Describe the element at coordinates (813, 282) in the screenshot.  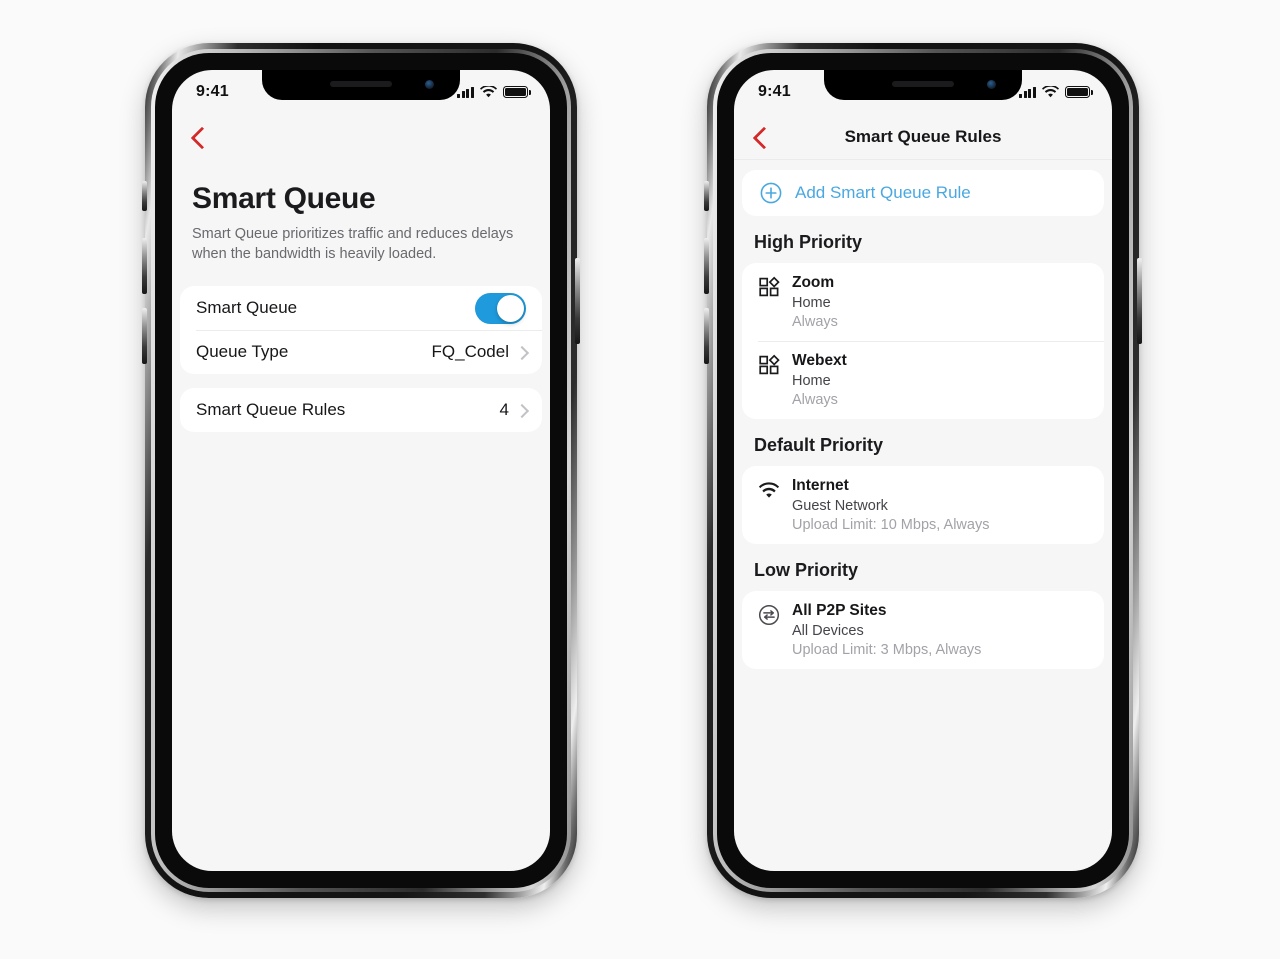
I see `rule-name: Zoom` at that location.